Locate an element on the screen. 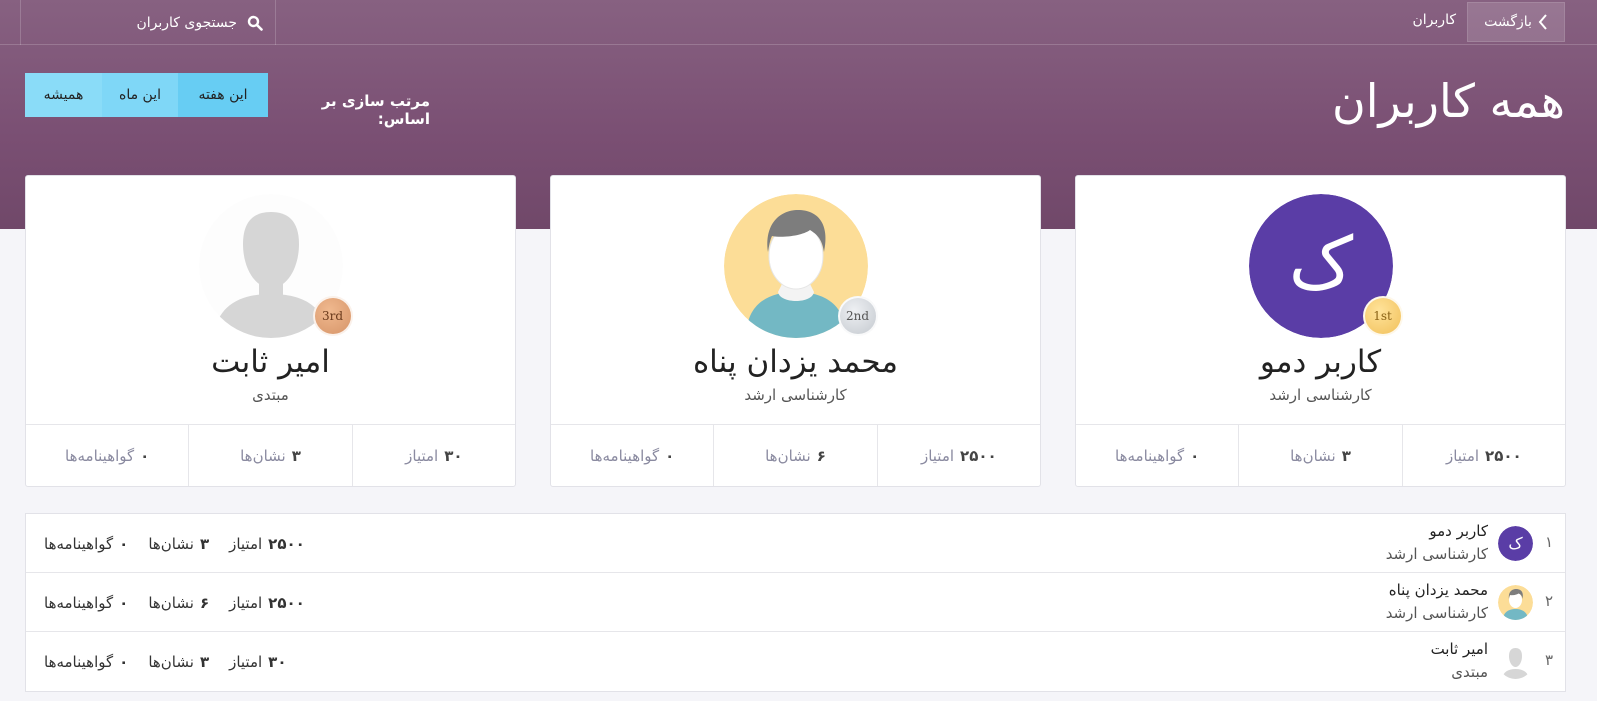 The image size is (1597, 701). user-stats: ۰ گواهینامه‌ها ۳ نشان‌ها ۲۵۰۰ امتیاز is located at coordinates (1320, 455).